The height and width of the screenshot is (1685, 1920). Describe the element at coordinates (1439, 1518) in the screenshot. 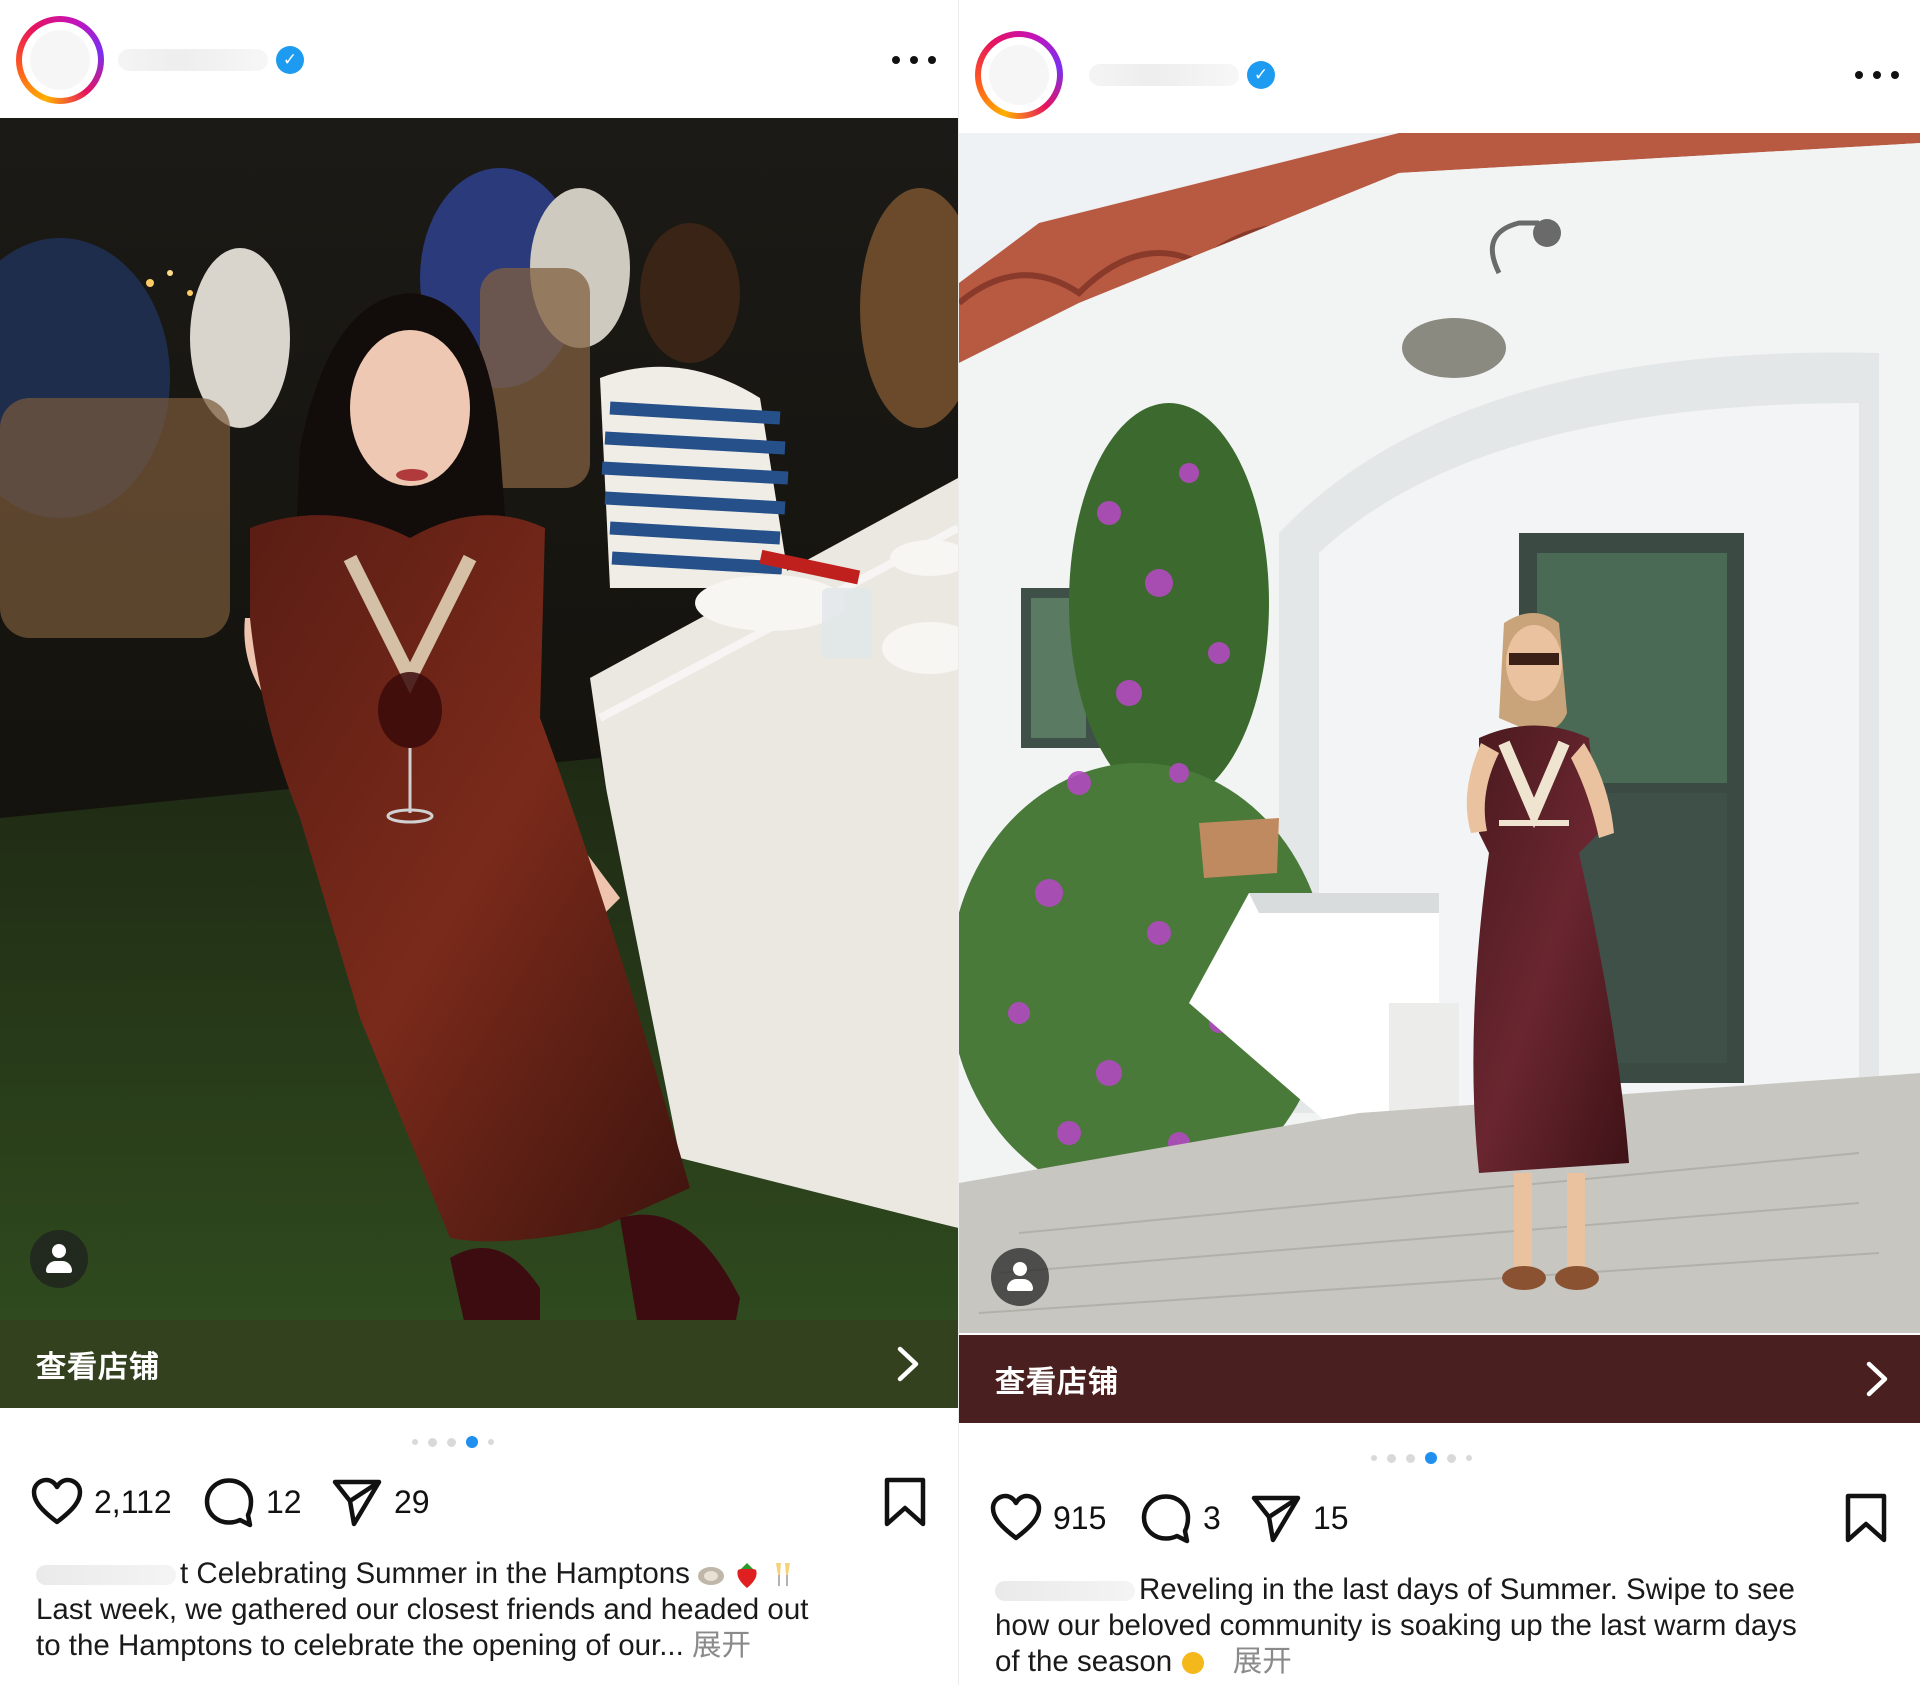

I see `action-bar: 915 3 15` at that location.